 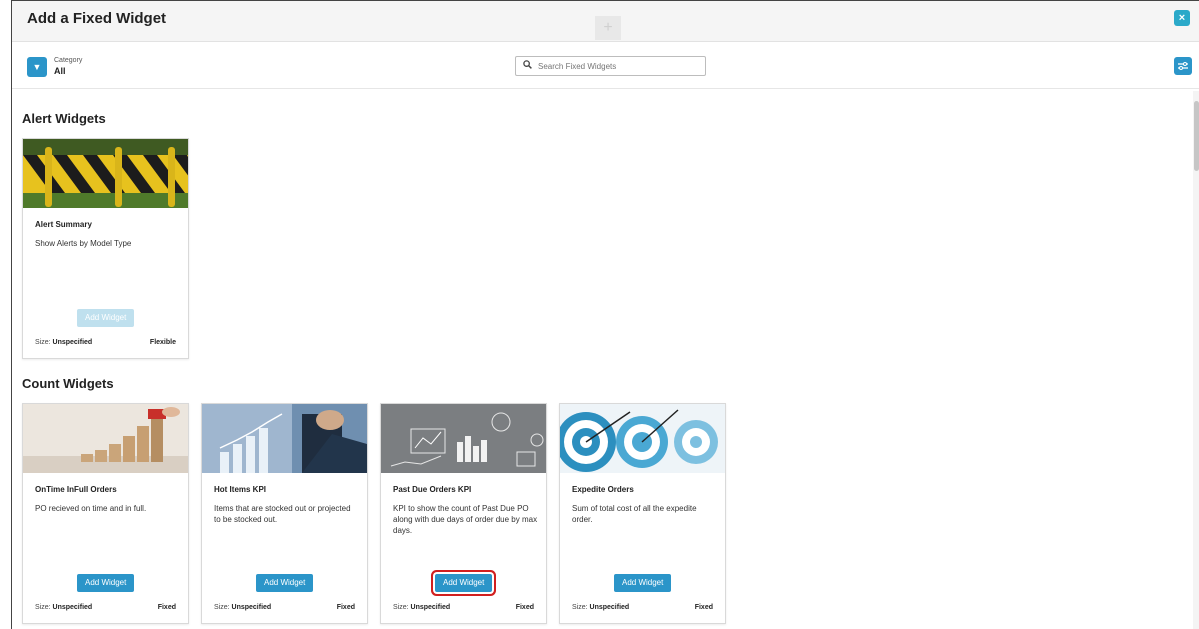 I want to click on filter-settings-button, so click(x=1183, y=66).